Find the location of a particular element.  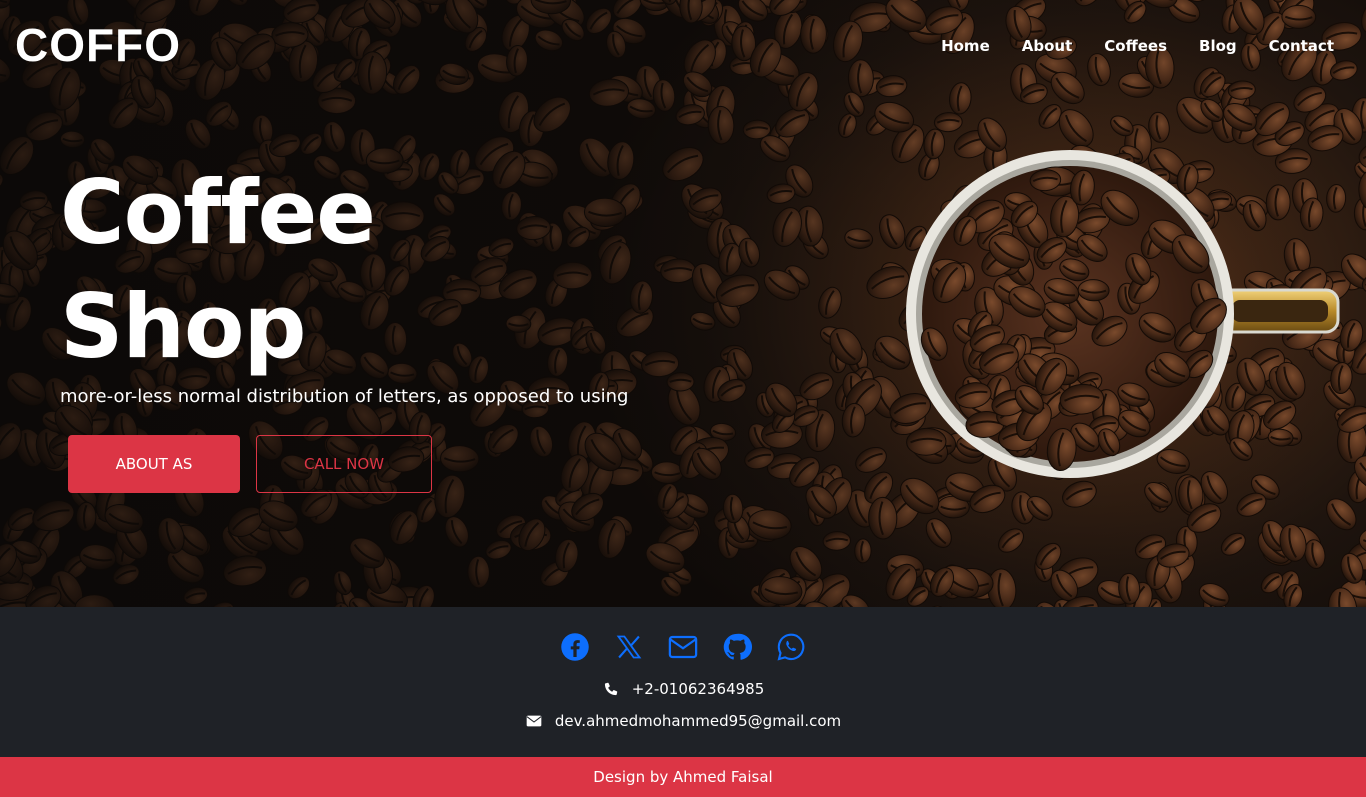

github-icon is located at coordinates (737, 647).